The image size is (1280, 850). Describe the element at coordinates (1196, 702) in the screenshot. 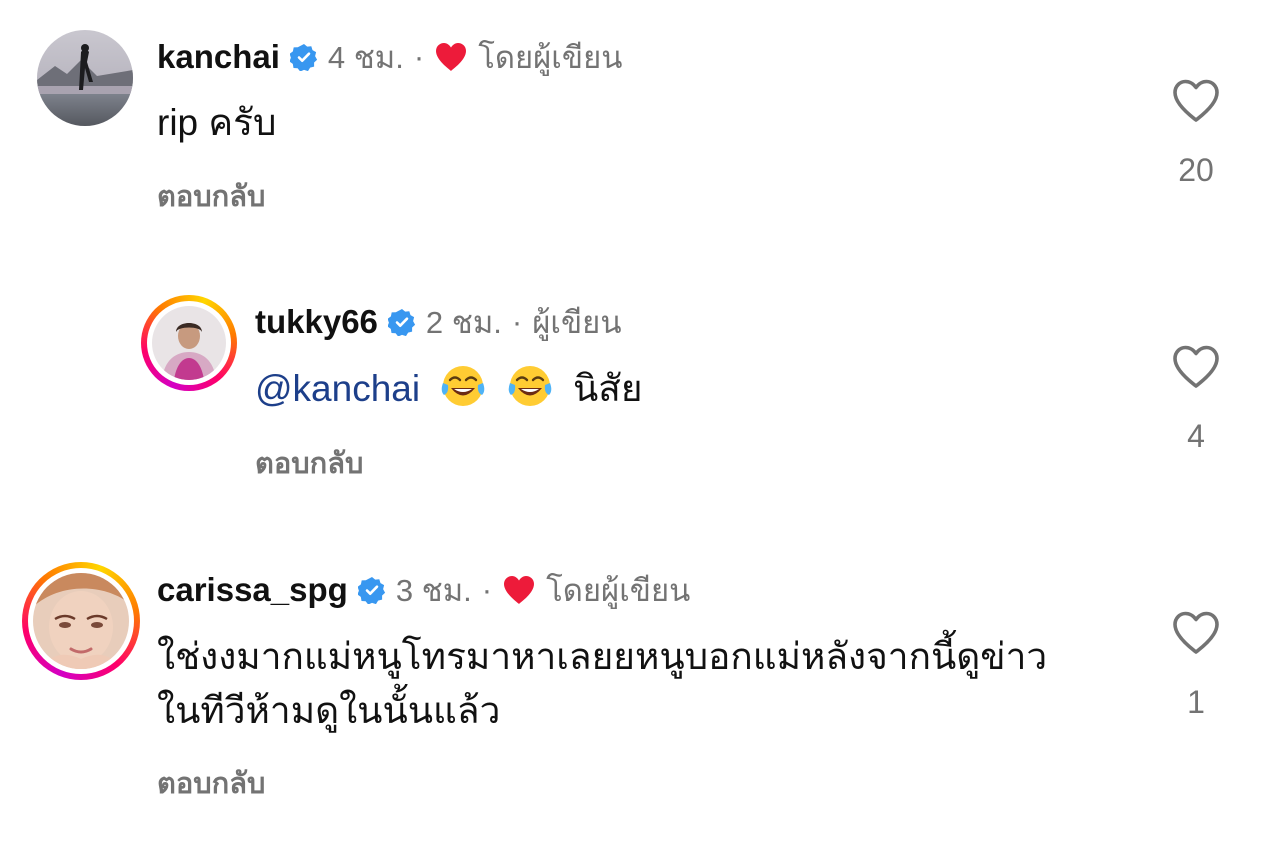

I see `like-count: 1` at that location.